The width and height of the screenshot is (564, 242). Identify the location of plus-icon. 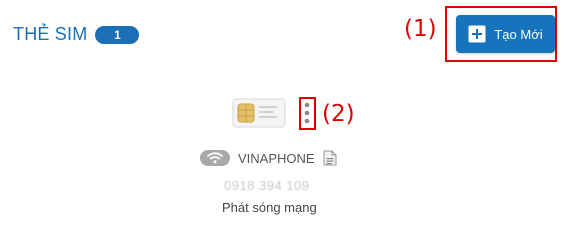
(477, 34).